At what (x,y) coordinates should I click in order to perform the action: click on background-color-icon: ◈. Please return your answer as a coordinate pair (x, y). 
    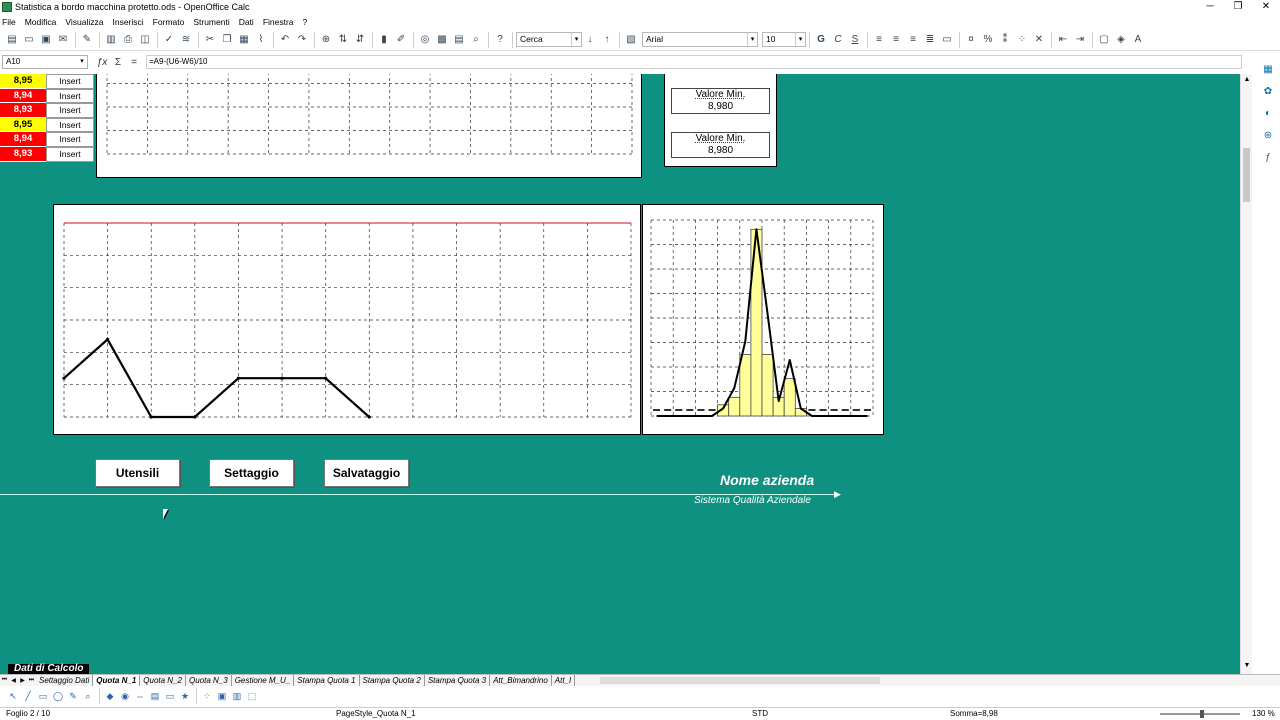
    Looking at the image, I should click on (1121, 40).